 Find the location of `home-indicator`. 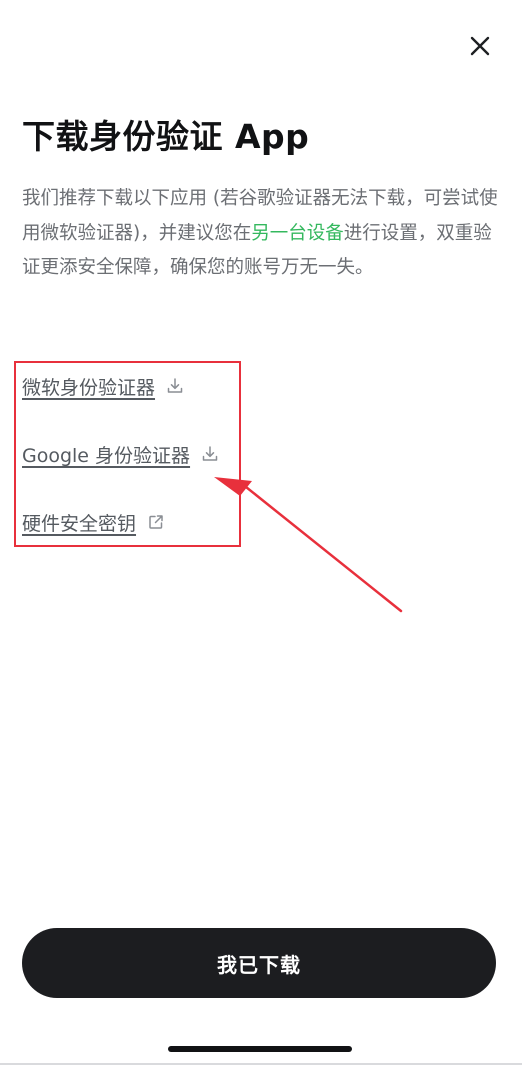

home-indicator is located at coordinates (260, 1049).